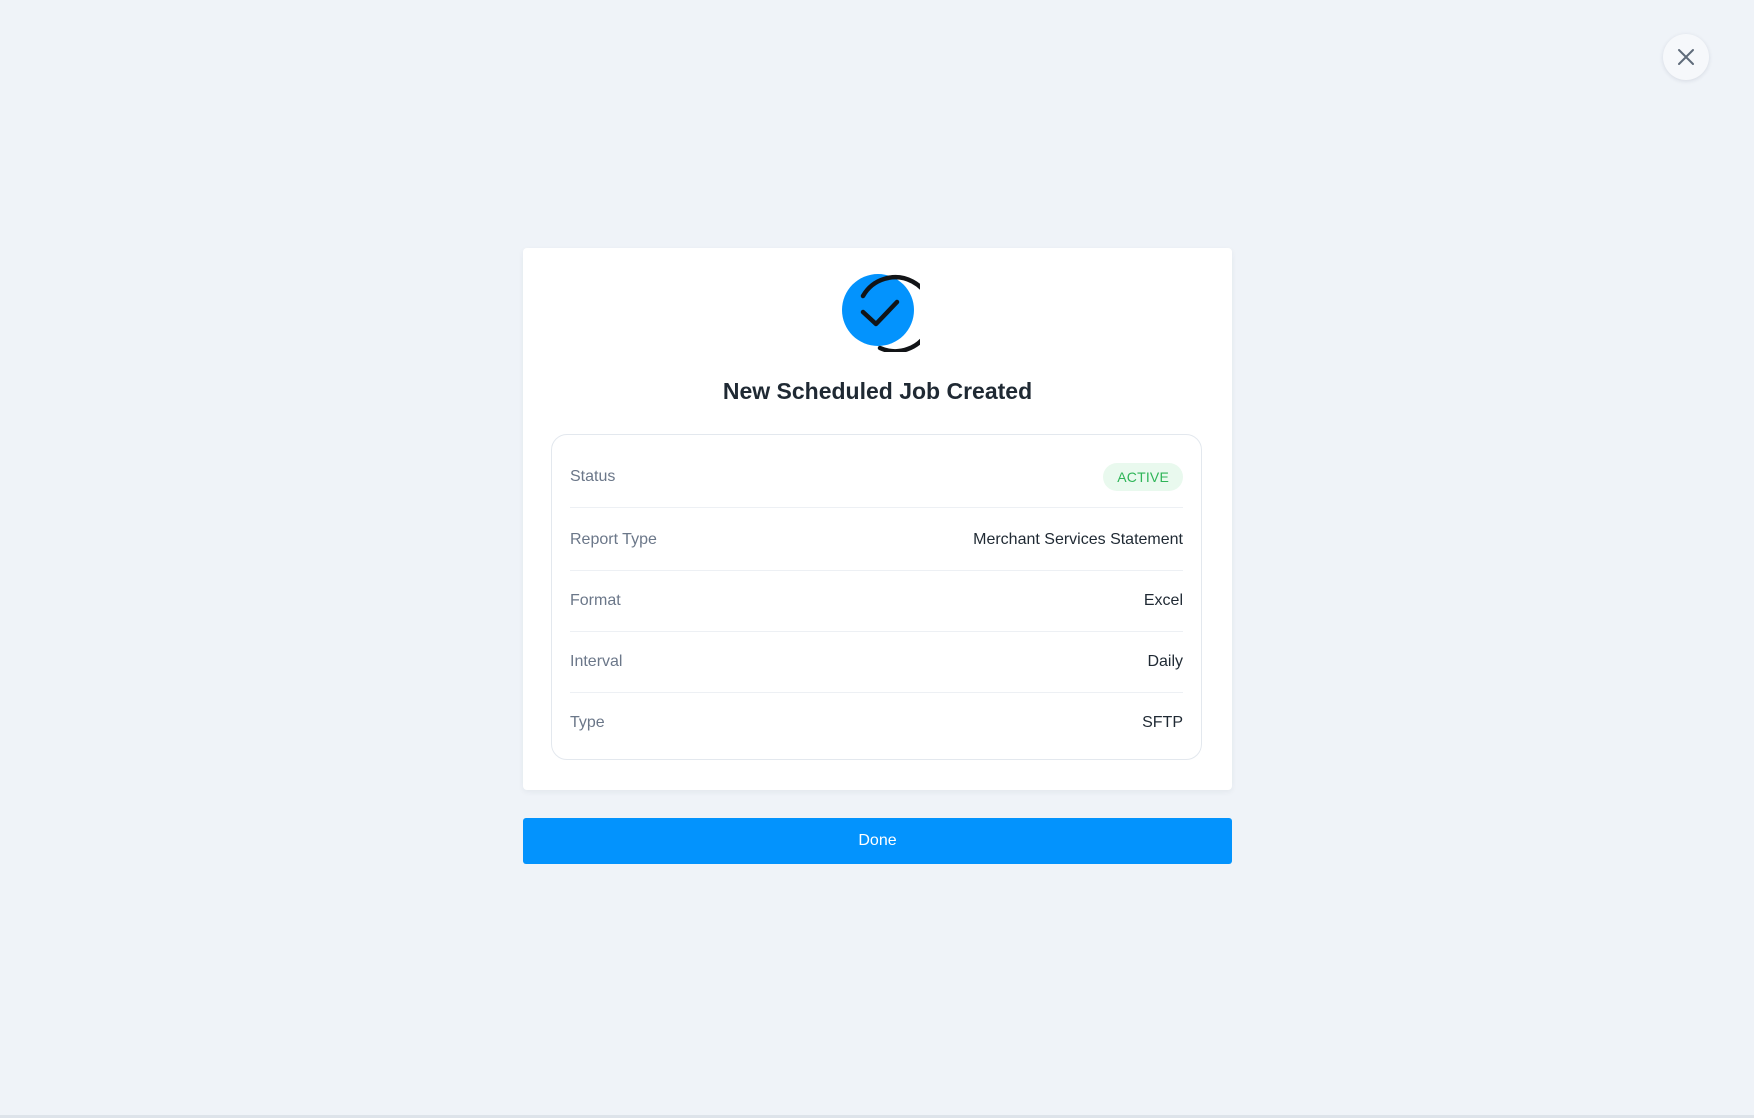 This screenshot has height=1118, width=1754. What do you see at coordinates (1163, 600) in the screenshot?
I see `detail-value-format: Excel` at bounding box center [1163, 600].